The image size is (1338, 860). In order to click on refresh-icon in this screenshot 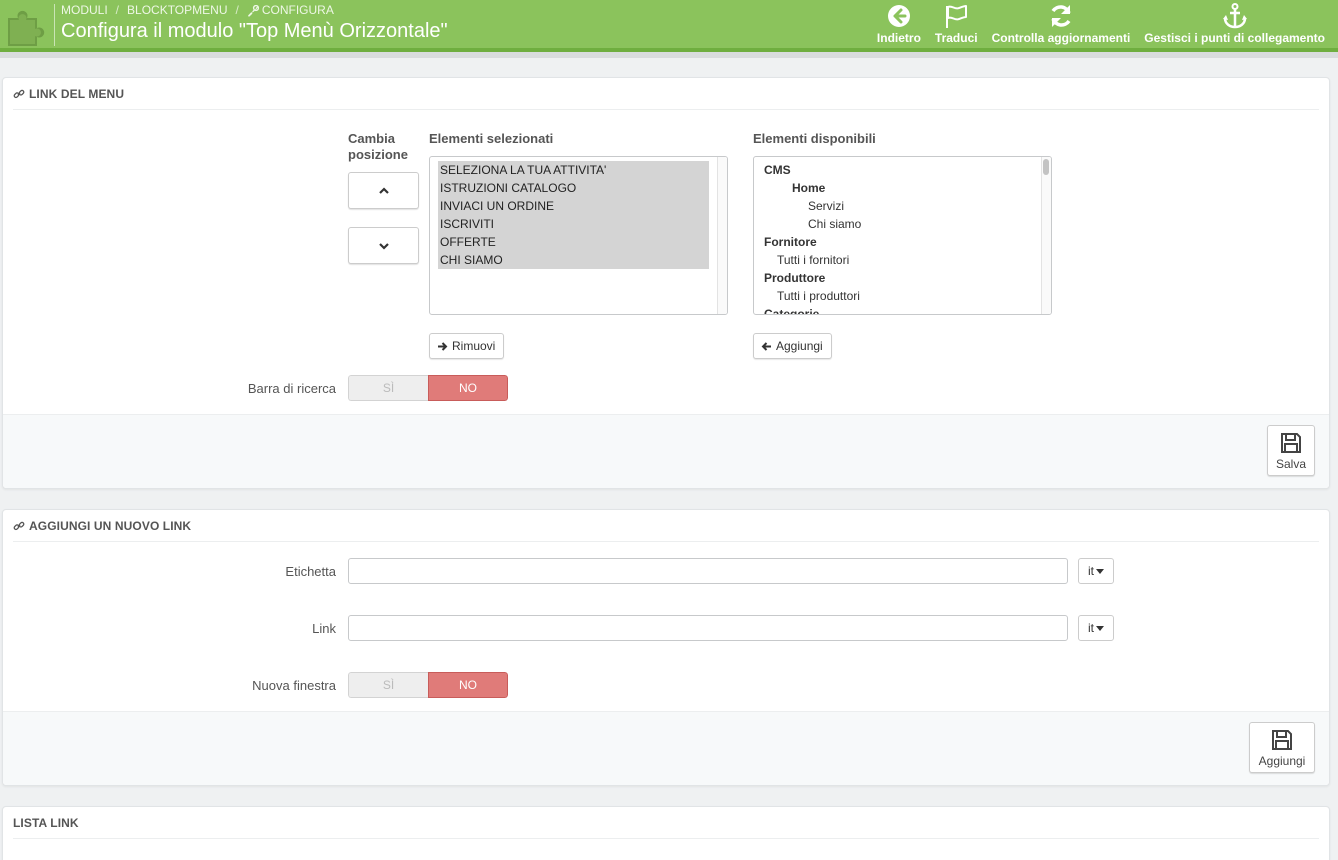, I will do `click(1061, 16)`.